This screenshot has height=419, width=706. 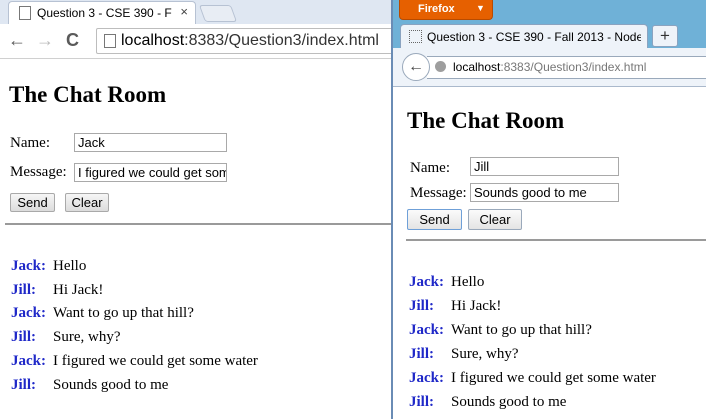 I want to click on chrome-url: localhost:8383/Question3/index.html, so click(x=250, y=41).